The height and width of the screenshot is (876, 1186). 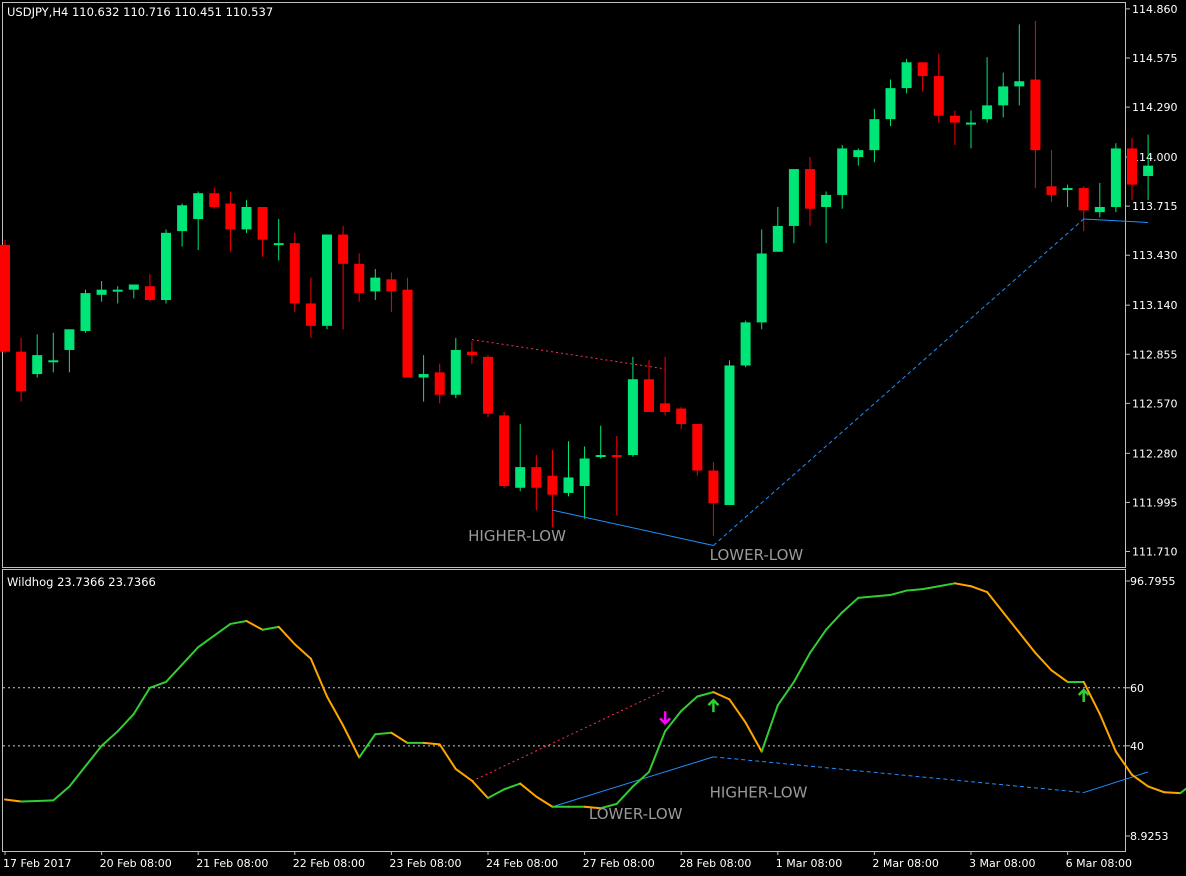 I want to click on oscillator-levels, so click(x=564, y=717).